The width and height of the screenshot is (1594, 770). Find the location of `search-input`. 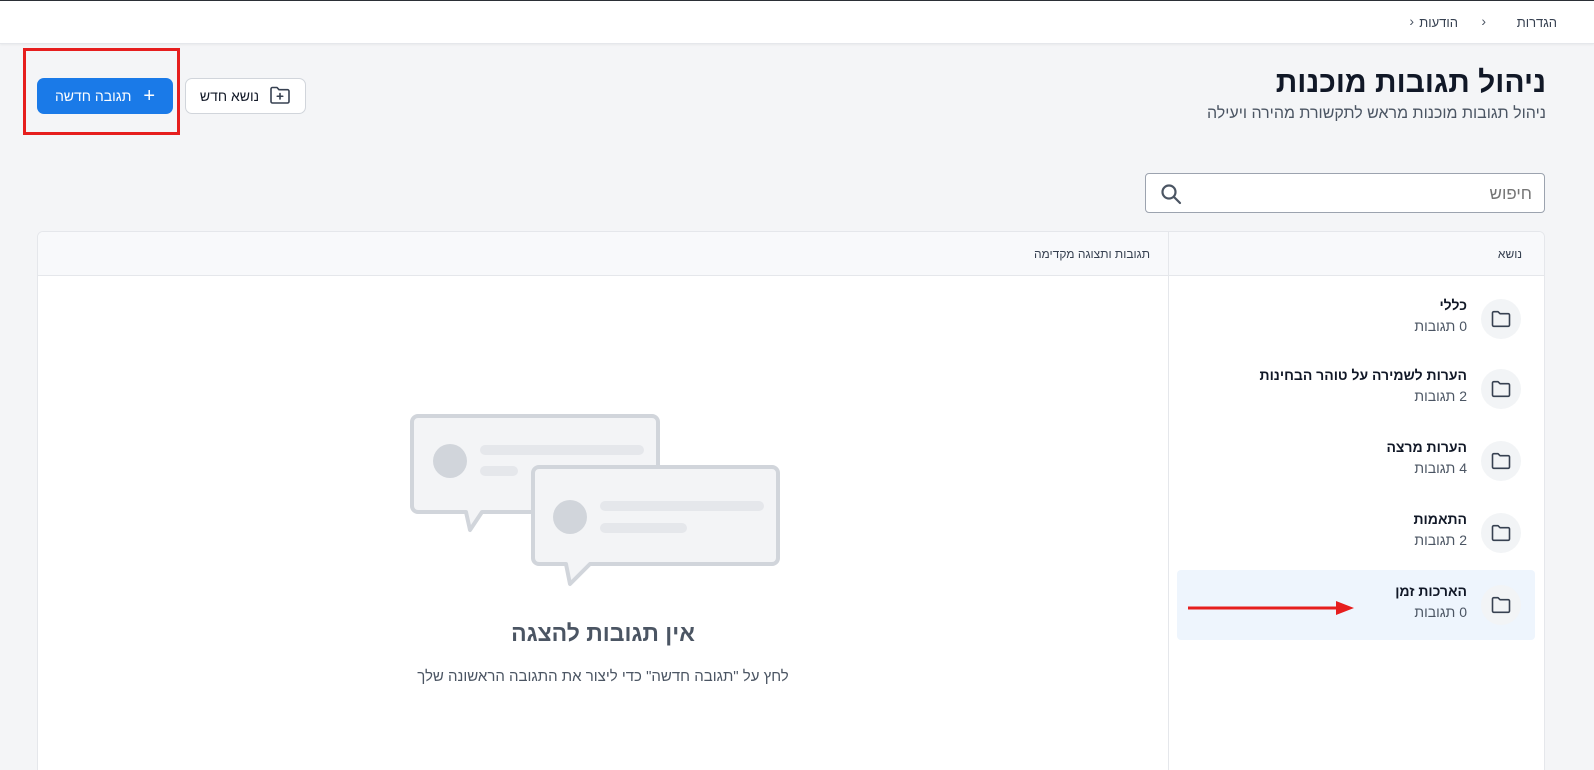

search-input is located at coordinates (1367, 194).